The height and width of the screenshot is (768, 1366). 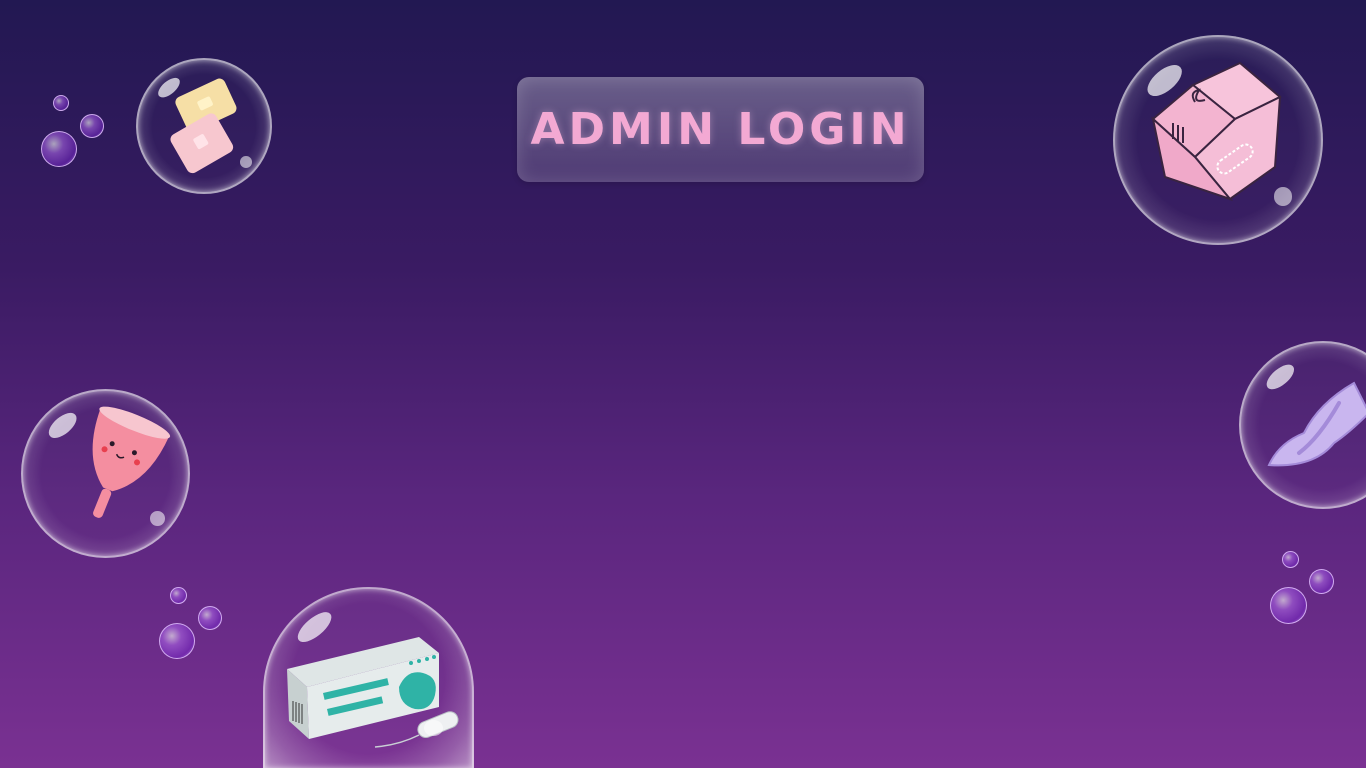 I want to click on admin-login-title-card: ADMIN LOGIN, so click(x=720, y=129).